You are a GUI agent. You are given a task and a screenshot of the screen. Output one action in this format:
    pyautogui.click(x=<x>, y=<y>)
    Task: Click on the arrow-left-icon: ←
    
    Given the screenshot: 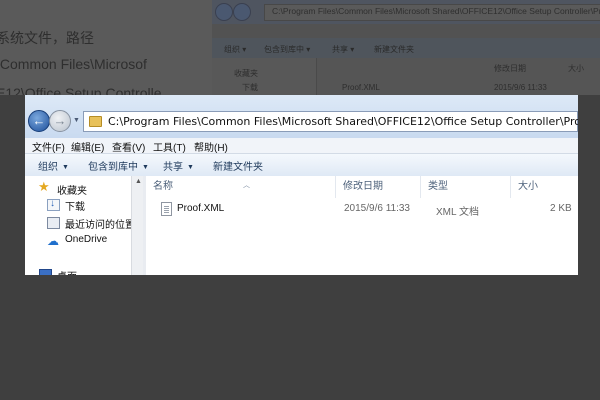 What is the action you would take?
    pyautogui.click(x=39, y=120)
    